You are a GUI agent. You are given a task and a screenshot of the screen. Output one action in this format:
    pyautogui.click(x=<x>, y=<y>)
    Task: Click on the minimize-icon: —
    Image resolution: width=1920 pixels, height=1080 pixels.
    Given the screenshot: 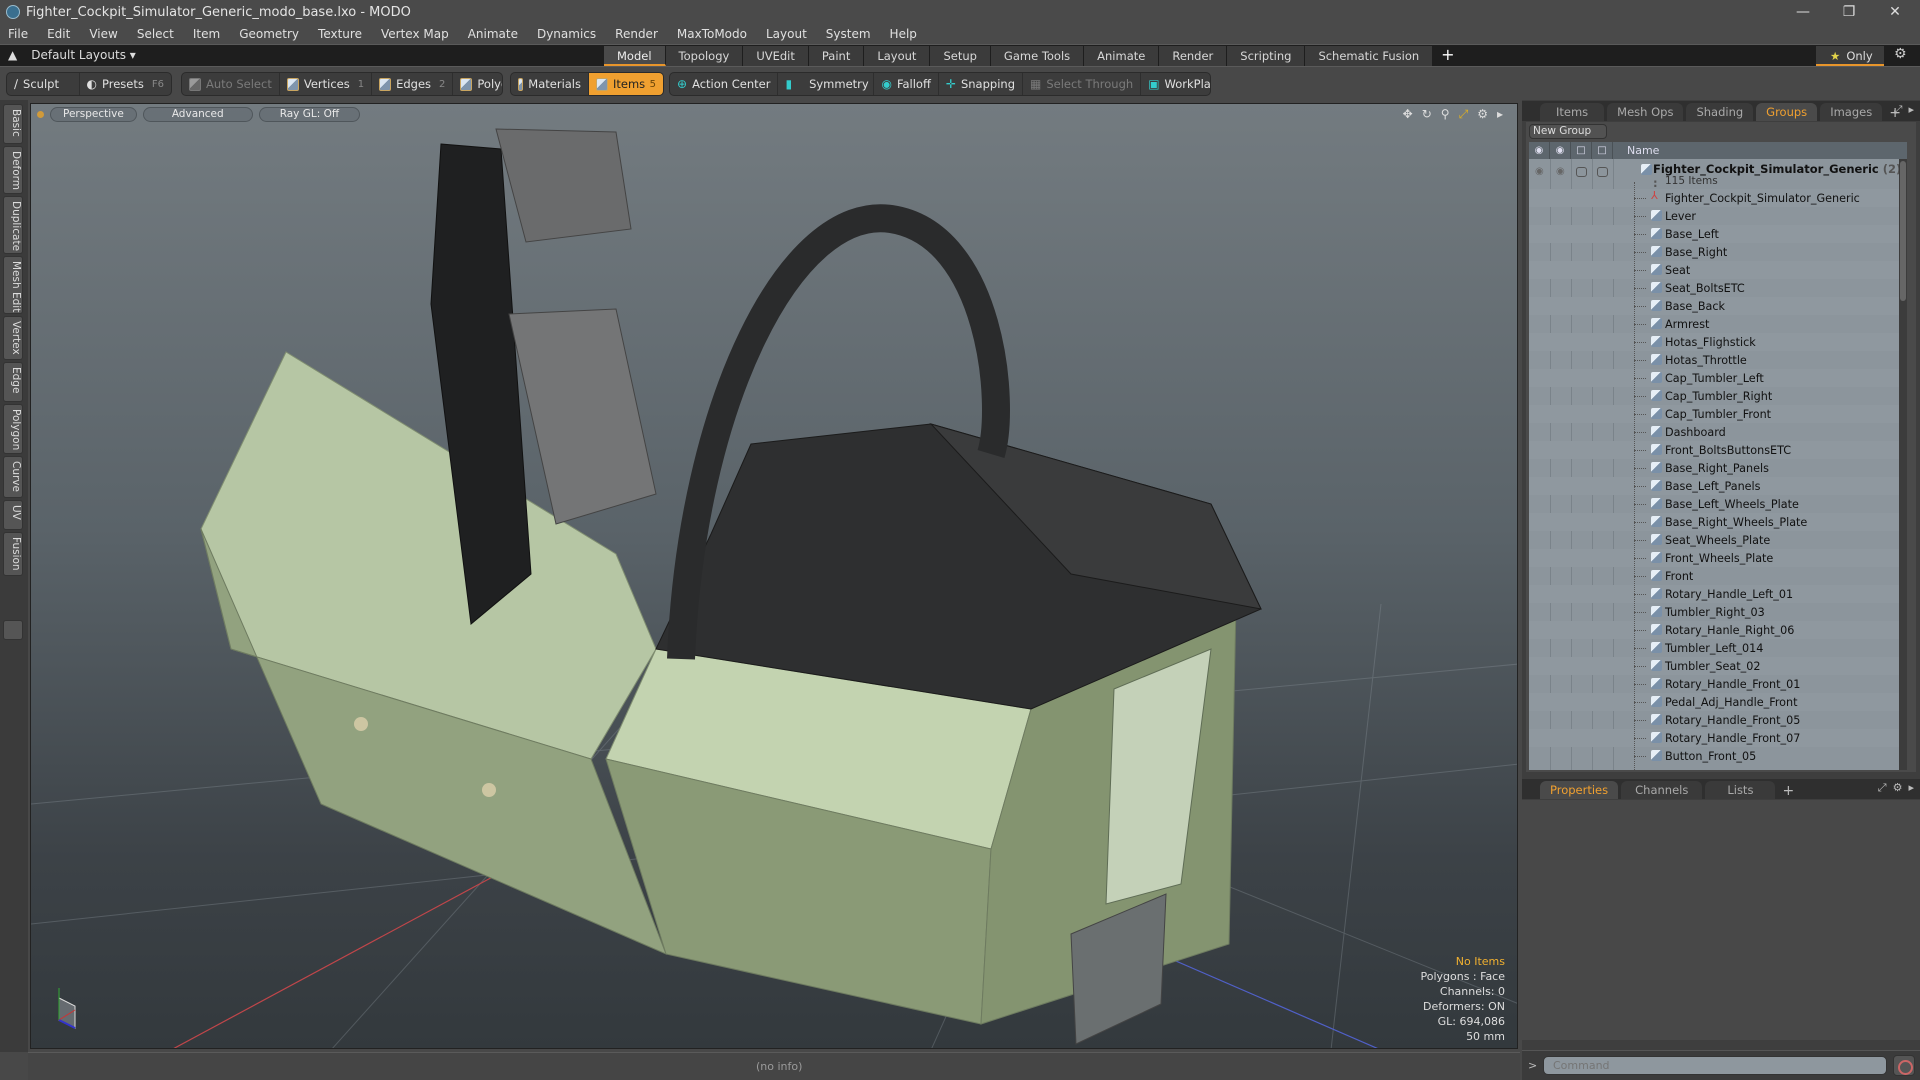 What is the action you would take?
    pyautogui.click(x=1803, y=12)
    